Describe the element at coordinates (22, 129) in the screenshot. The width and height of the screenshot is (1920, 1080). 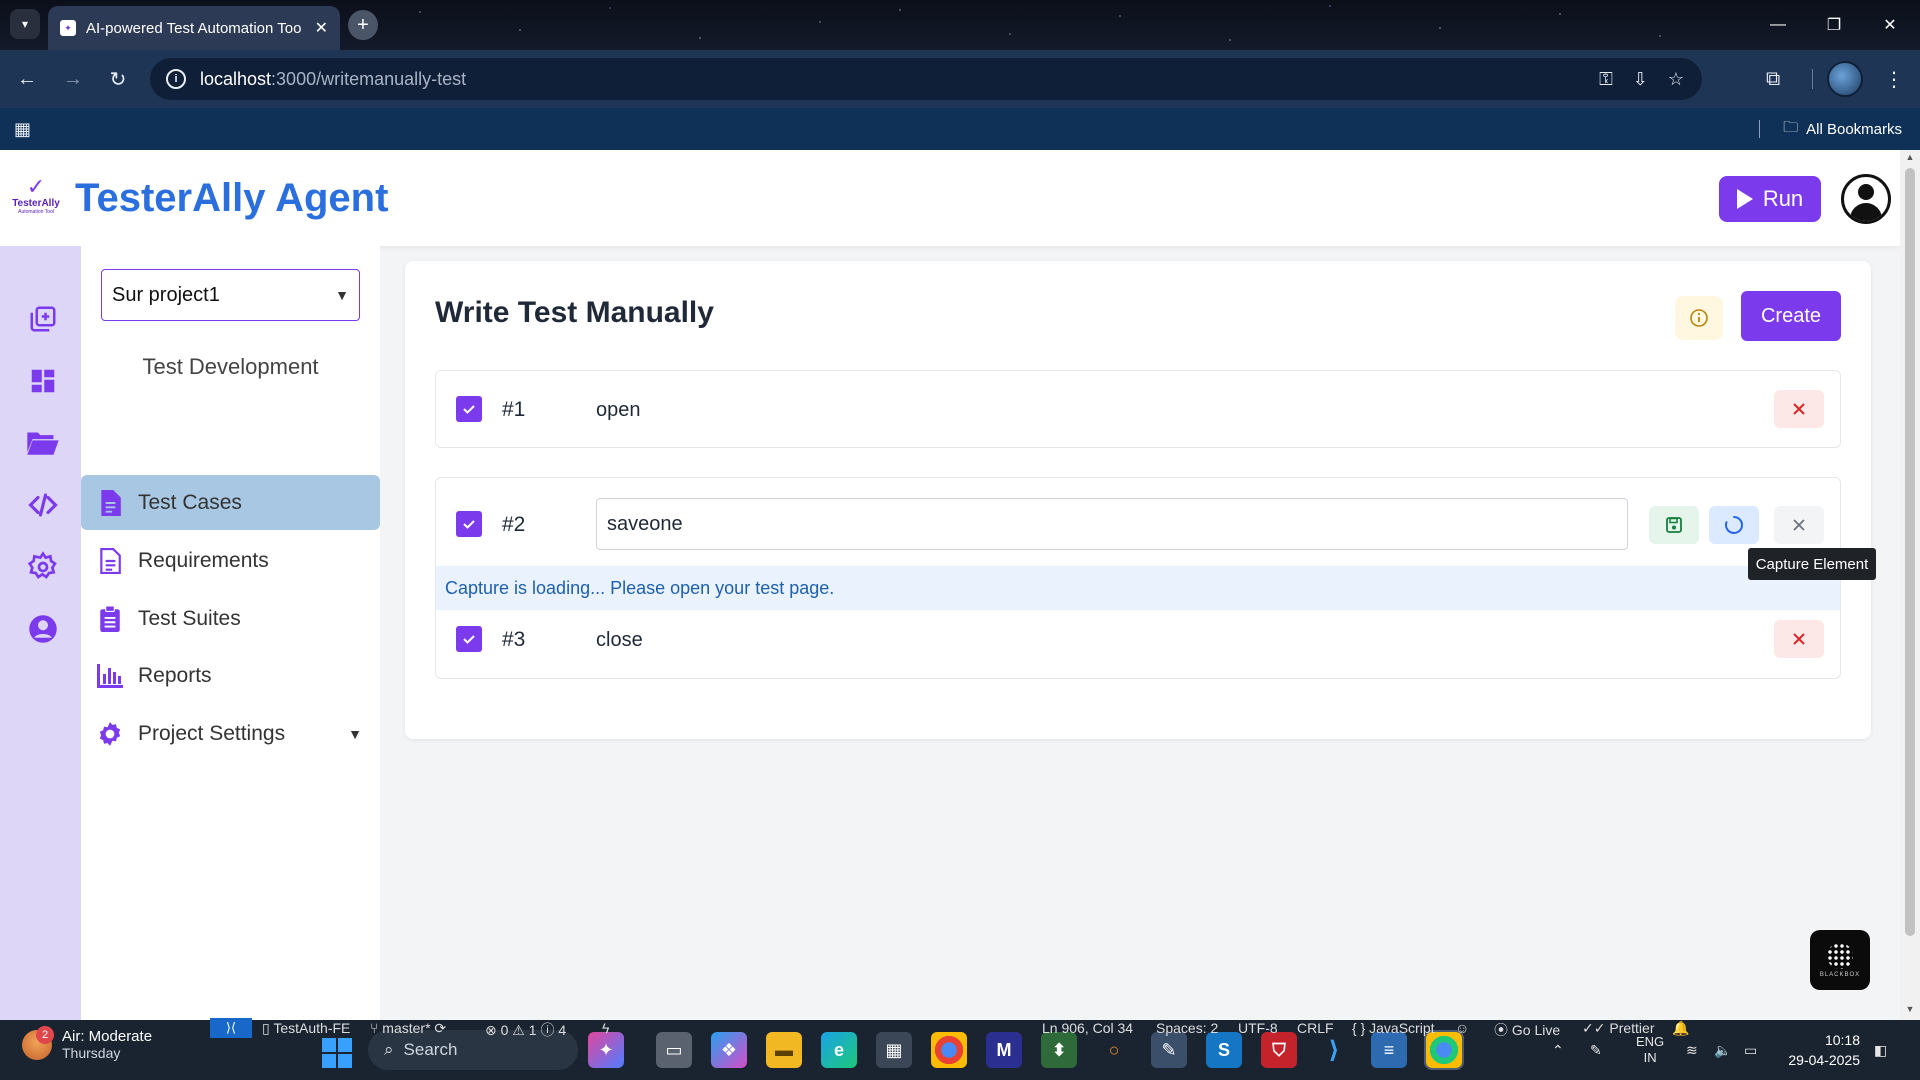
I see `apps-grid-icon: ▦` at that location.